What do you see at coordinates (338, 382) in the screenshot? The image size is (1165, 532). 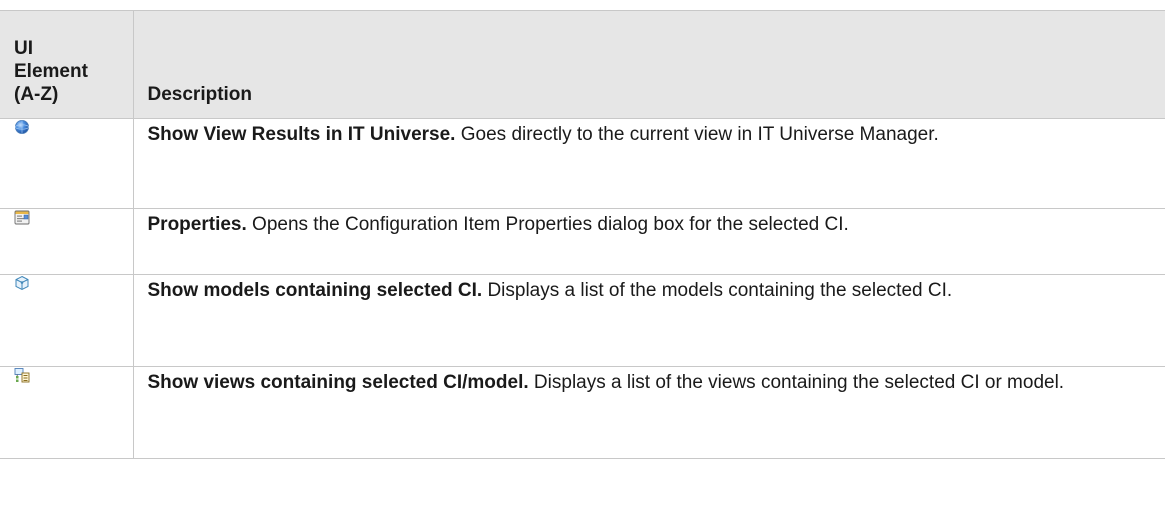 I see `row-title: Show views containing selected CI/model.` at bounding box center [338, 382].